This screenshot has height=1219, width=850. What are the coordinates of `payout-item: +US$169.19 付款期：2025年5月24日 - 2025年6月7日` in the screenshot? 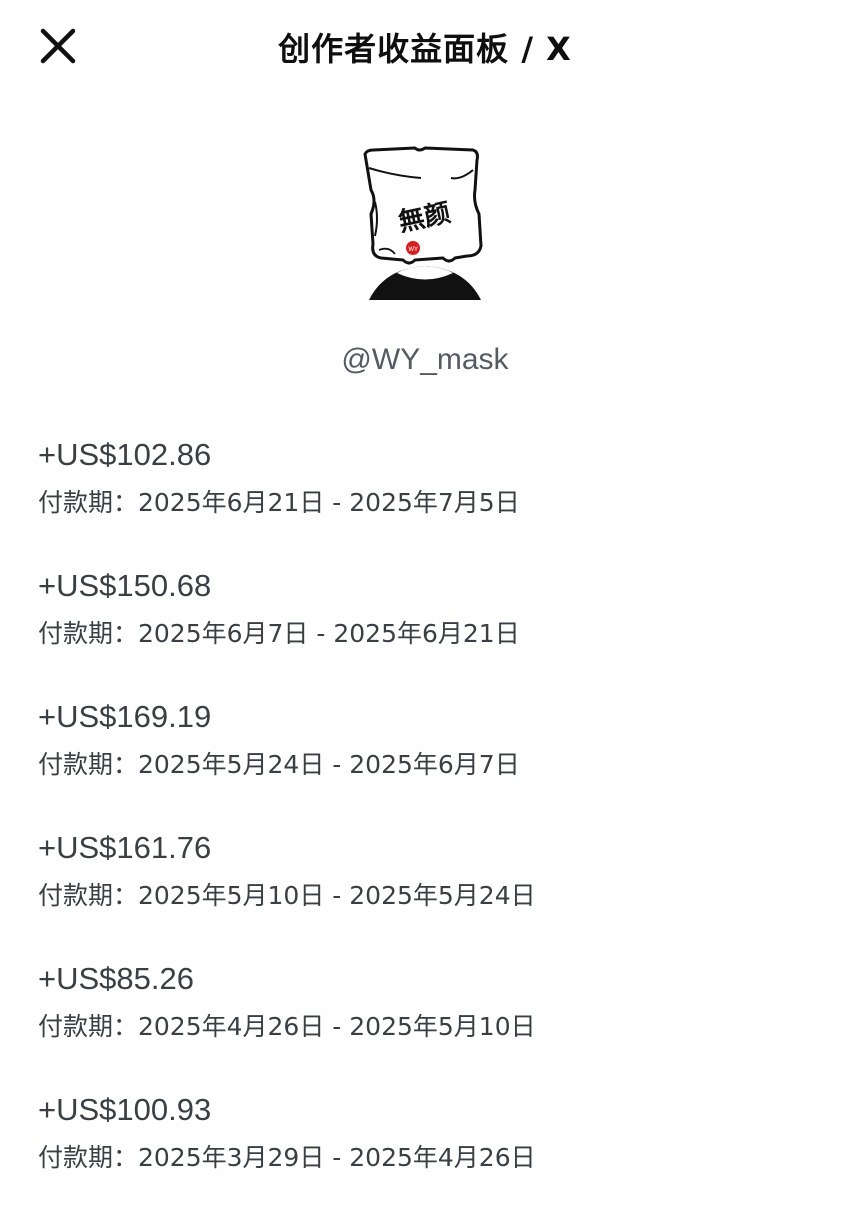 It's located at (428, 760).